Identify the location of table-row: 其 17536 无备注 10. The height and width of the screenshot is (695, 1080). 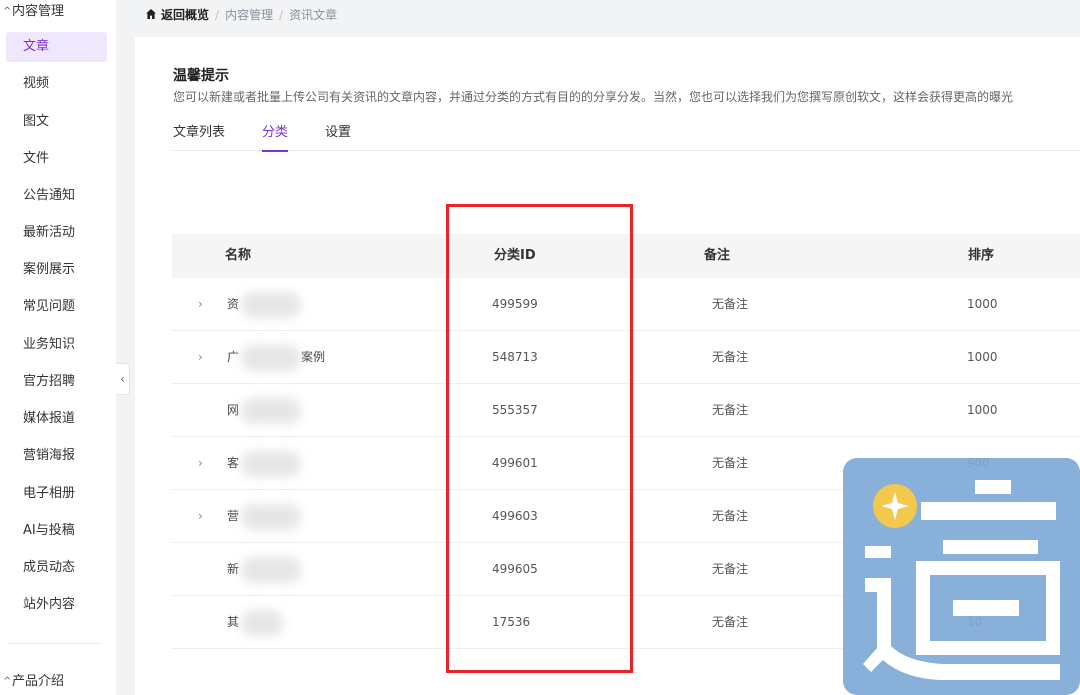
(626, 622).